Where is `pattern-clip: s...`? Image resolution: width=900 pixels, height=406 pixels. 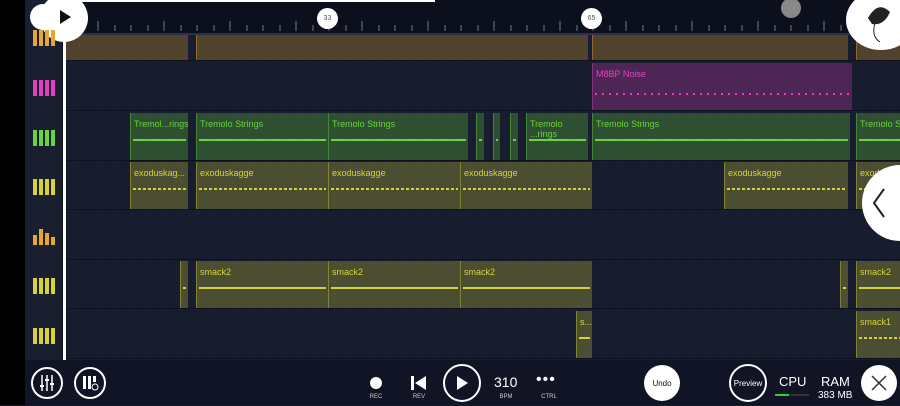
pattern-clip: s... is located at coordinates (584, 334).